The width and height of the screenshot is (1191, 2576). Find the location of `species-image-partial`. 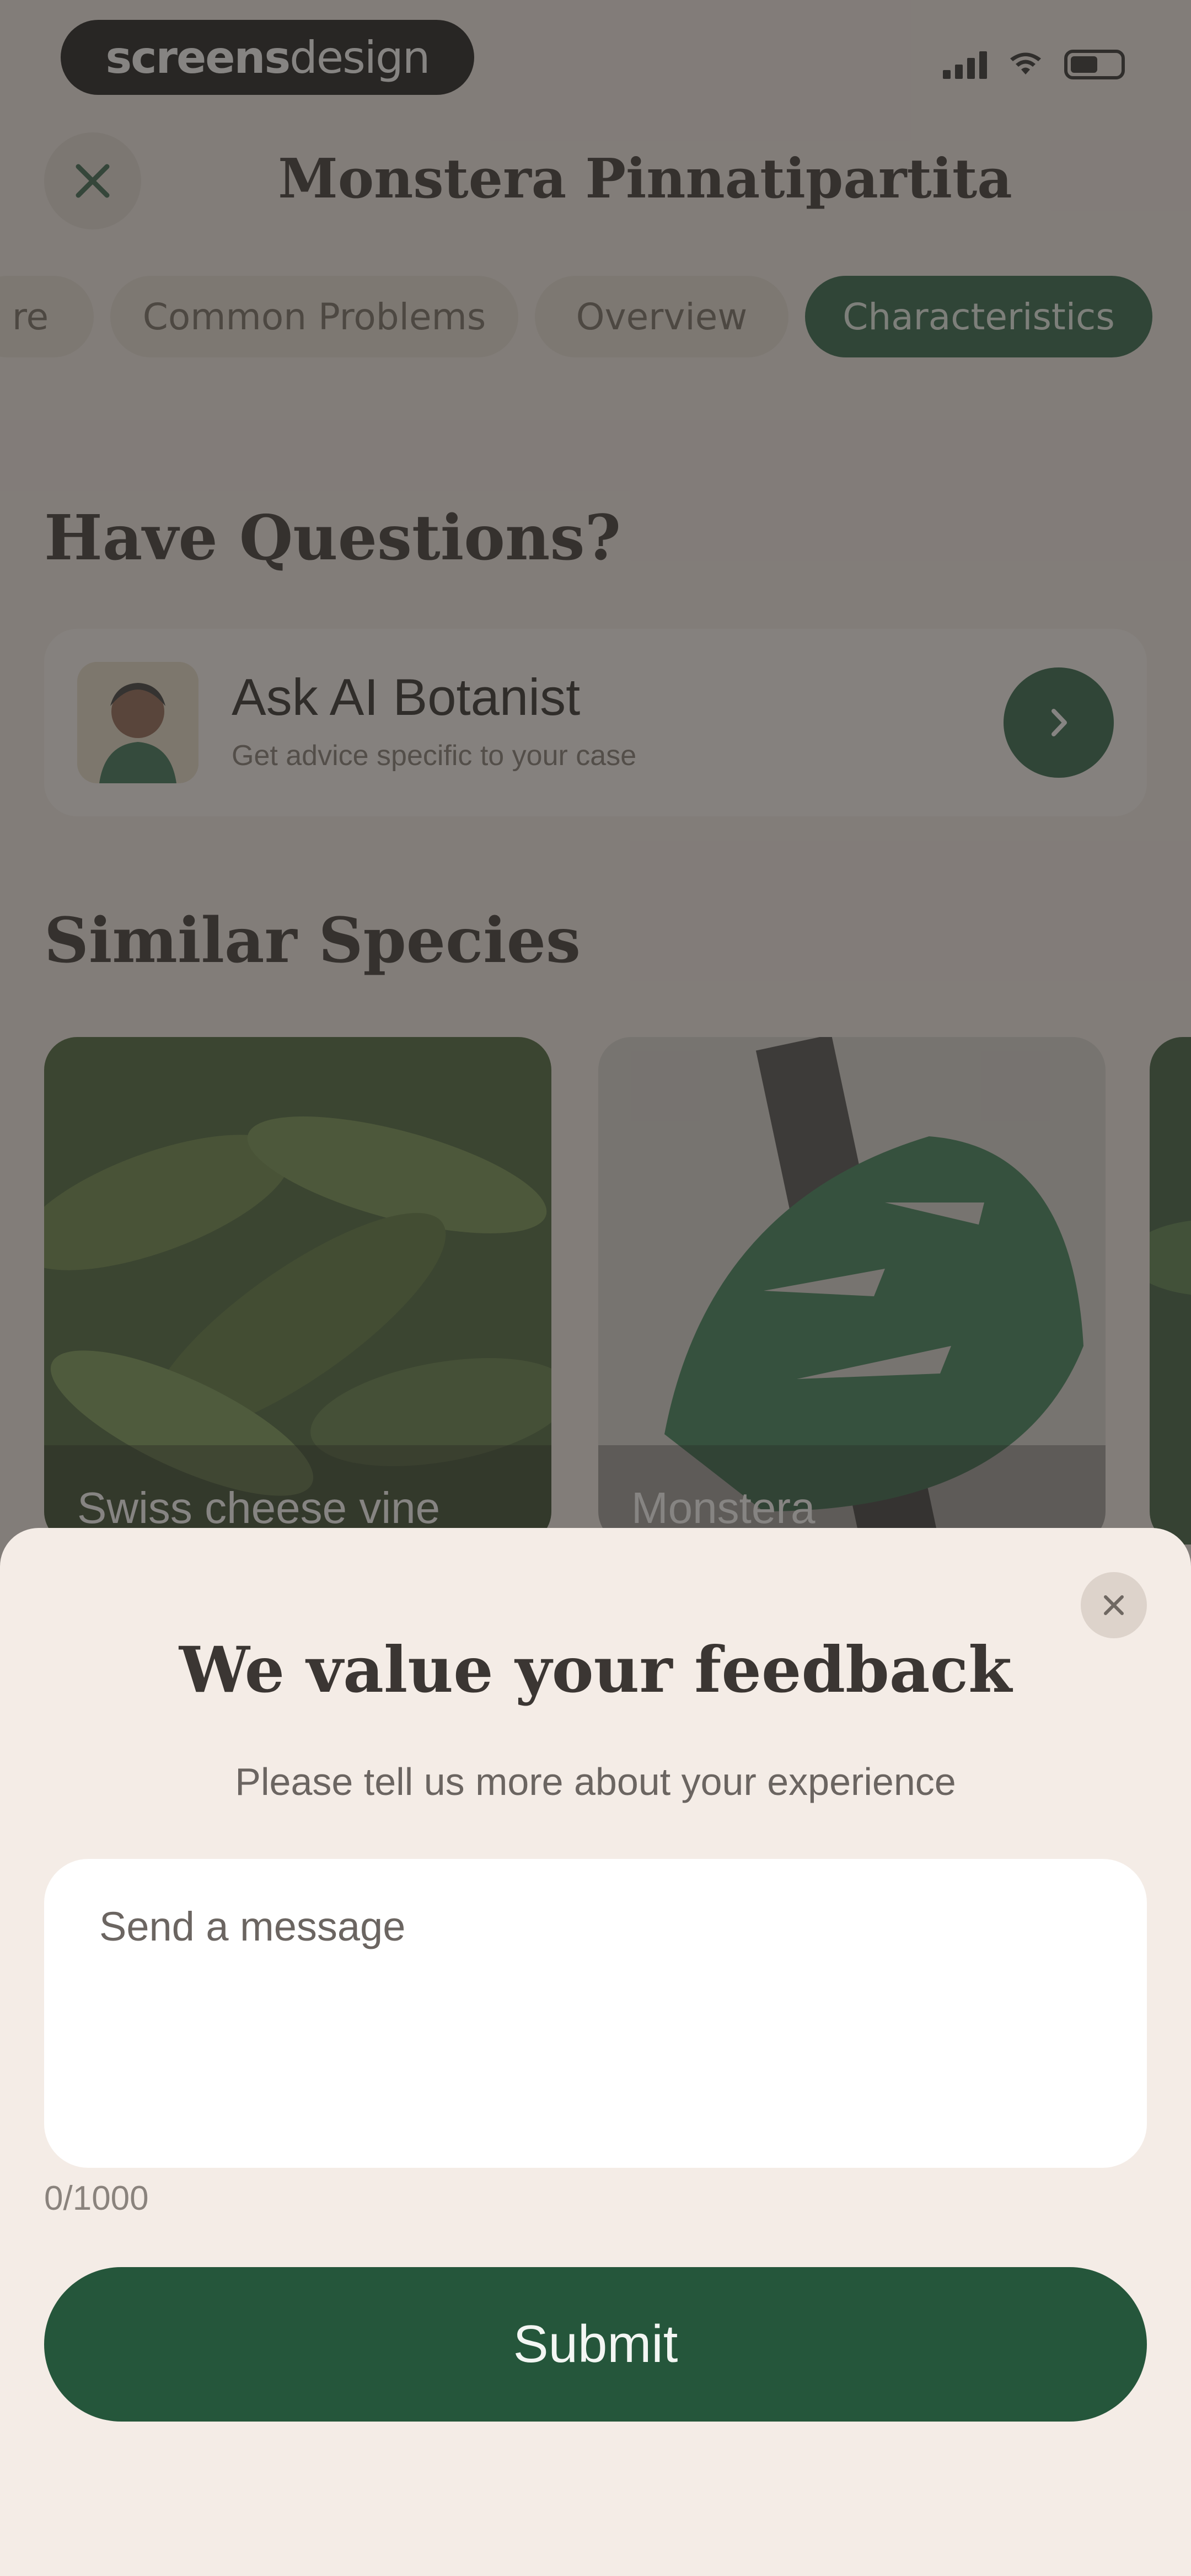

species-image-partial is located at coordinates (1170, 1290).